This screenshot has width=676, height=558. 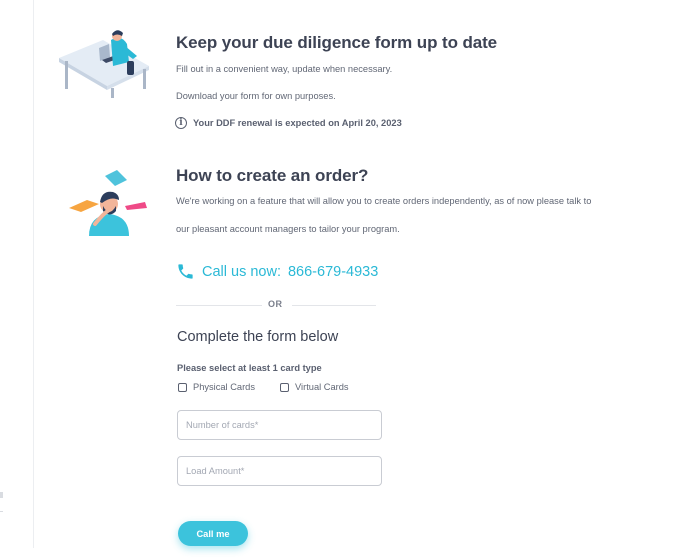 I want to click on form-heading: Complete the form below, so click(x=258, y=337).